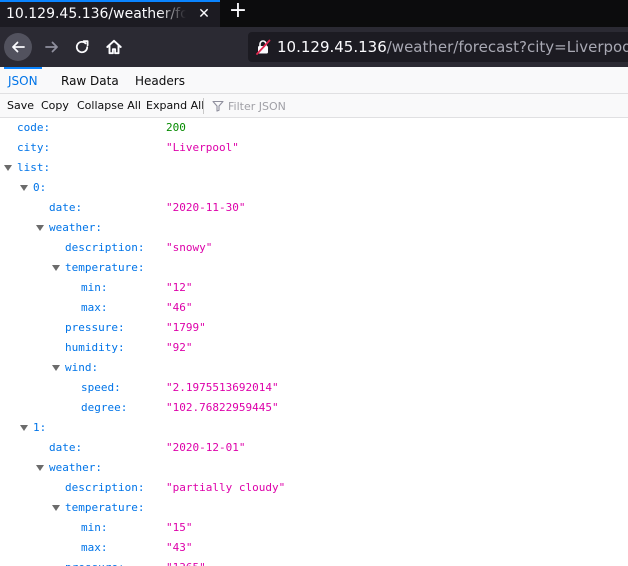 The height and width of the screenshot is (566, 628). Describe the element at coordinates (90, 80) in the screenshot. I see `tab-raw-data: Raw Data` at that location.